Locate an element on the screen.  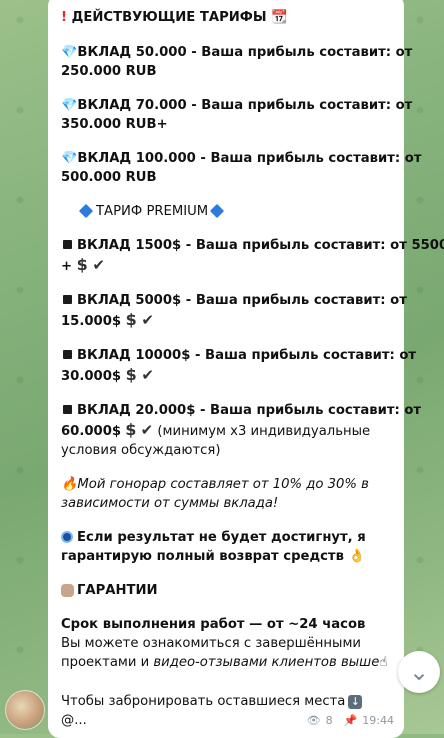
person-icon is located at coordinates (67, 590).